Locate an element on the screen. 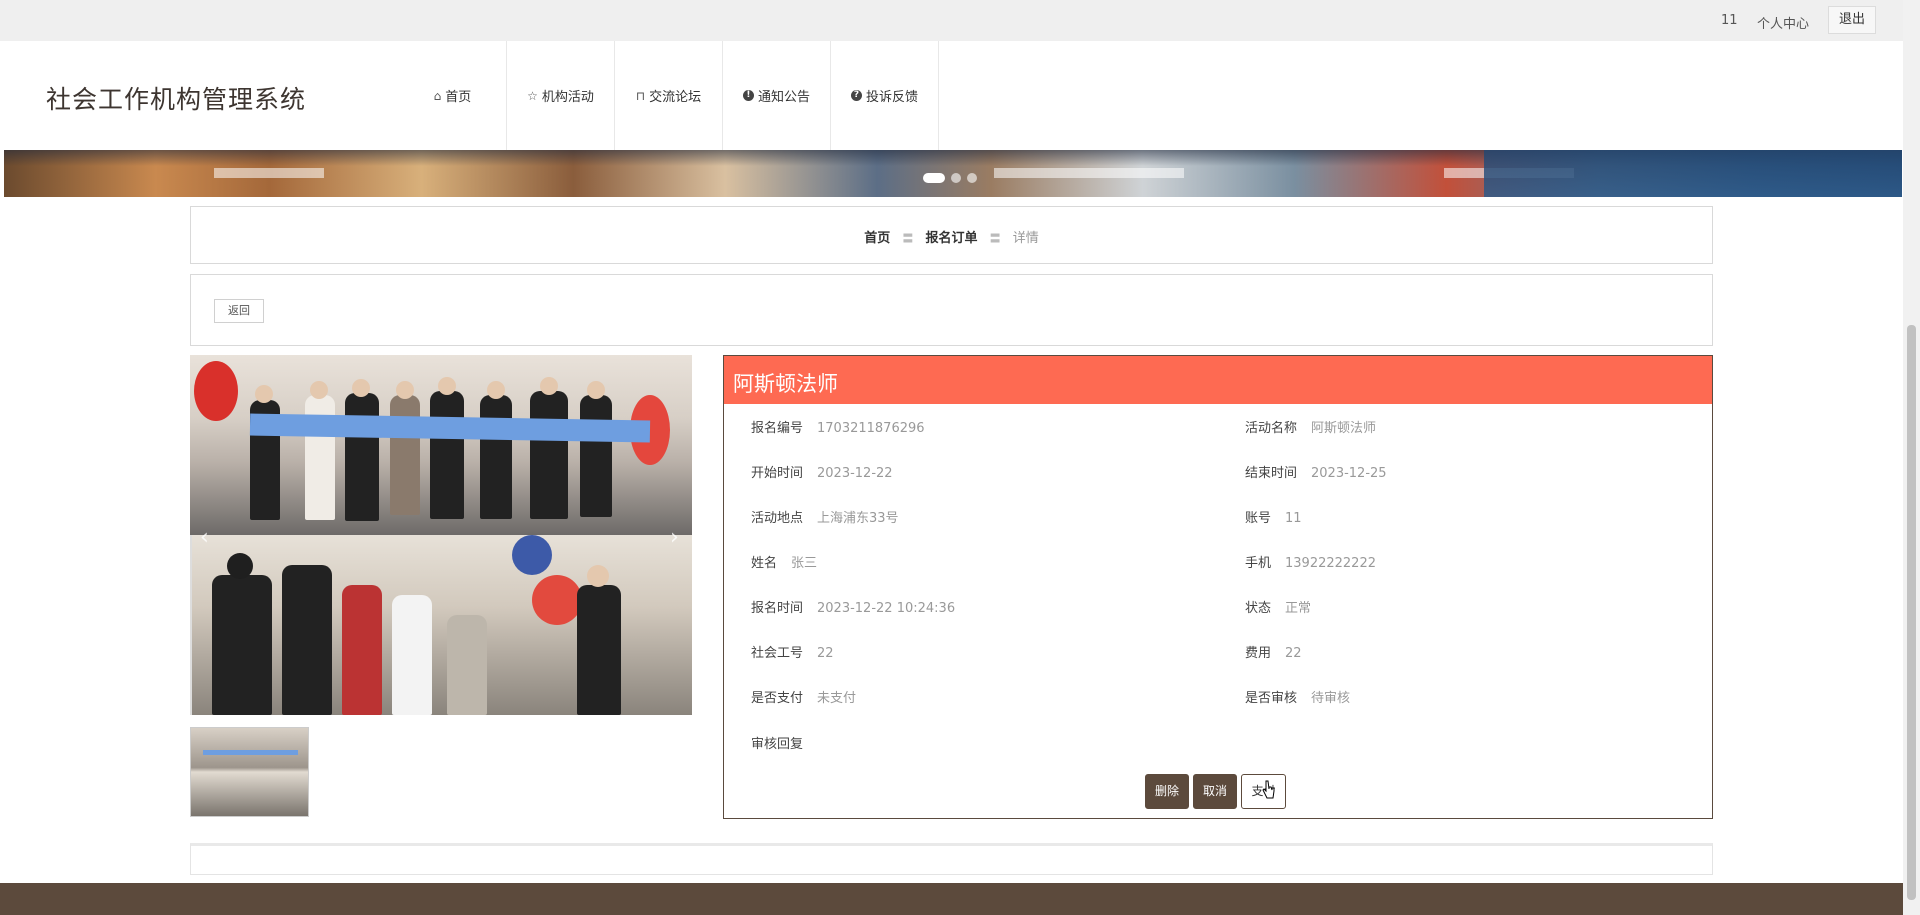 The height and width of the screenshot is (915, 1920). field-label: 账号 is located at coordinates (1258, 518).